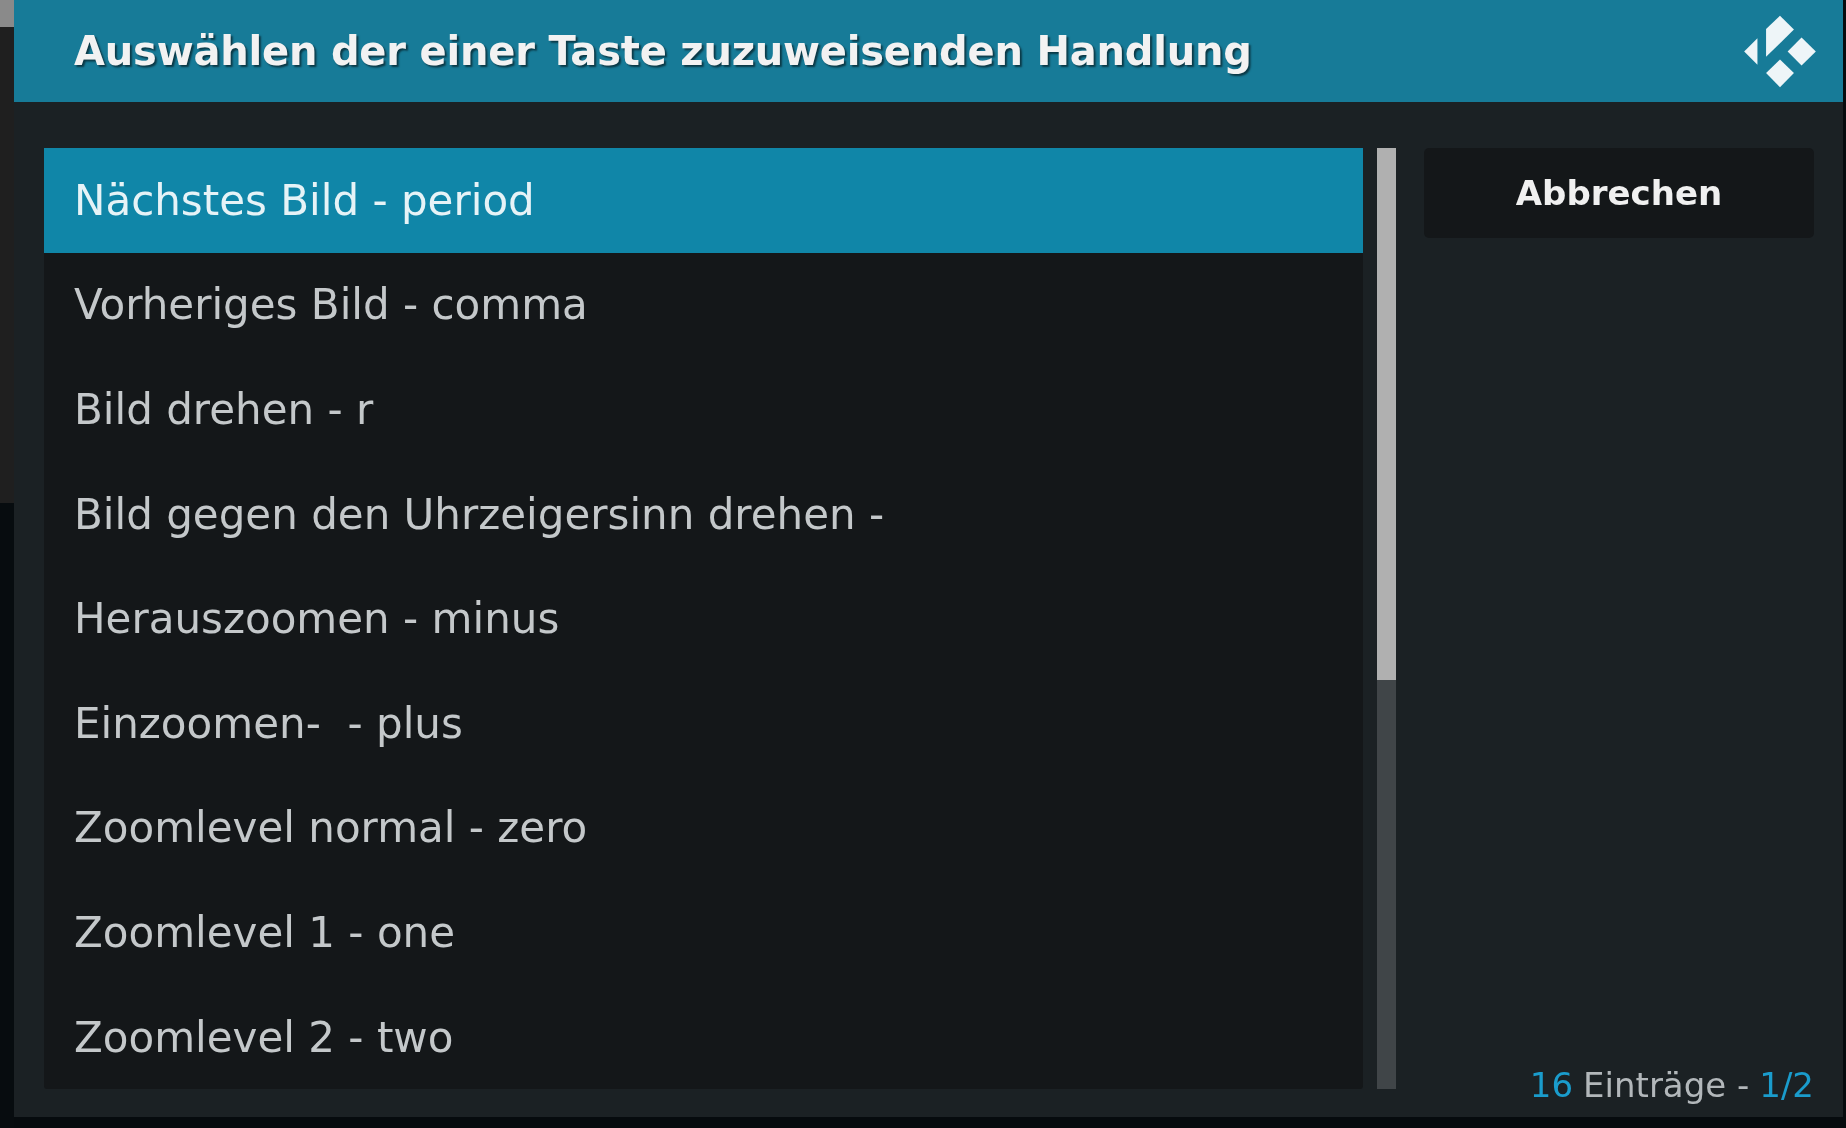  What do you see at coordinates (703, 828) in the screenshot?
I see `action-list-item: Zoomlevel normal - zero` at bounding box center [703, 828].